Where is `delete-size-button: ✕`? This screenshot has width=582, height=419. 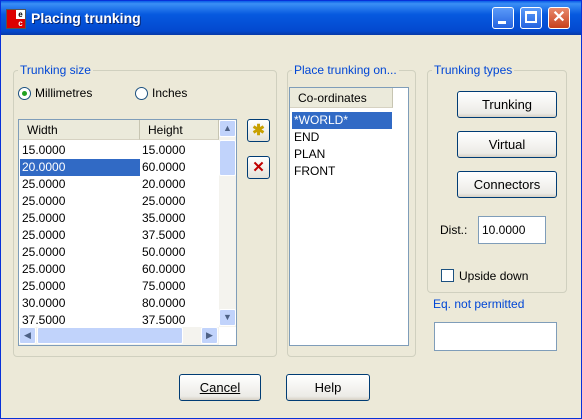 delete-size-button: ✕ is located at coordinates (258, 167).